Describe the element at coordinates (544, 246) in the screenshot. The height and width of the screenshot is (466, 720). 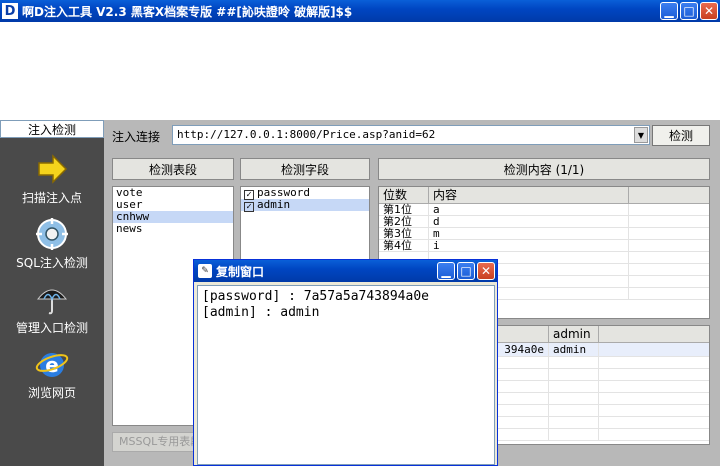
I see `table-row: 第4位 i` at that location.